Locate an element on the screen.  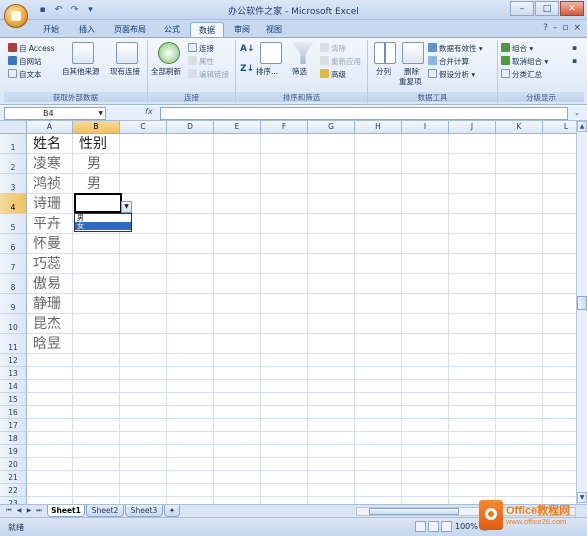
expand-formula-bar-icon: ⌄ is located at coordinates (577, 113).